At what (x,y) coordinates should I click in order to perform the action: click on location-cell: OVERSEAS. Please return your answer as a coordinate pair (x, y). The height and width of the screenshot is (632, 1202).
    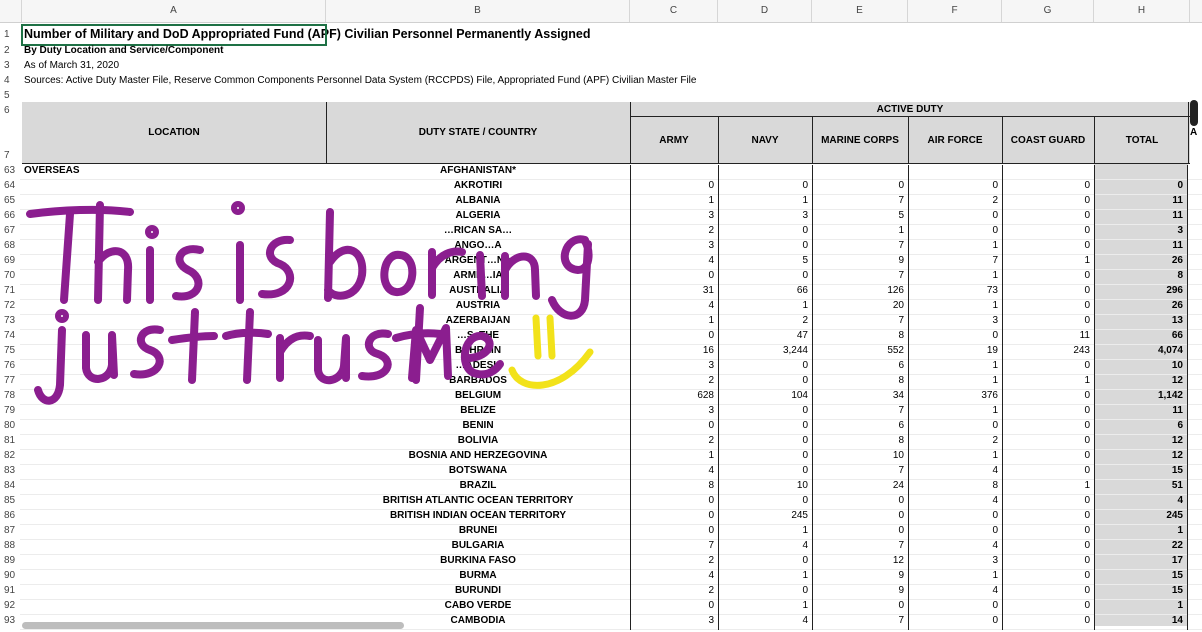
    Looking at the image, I should click on (52, 170).